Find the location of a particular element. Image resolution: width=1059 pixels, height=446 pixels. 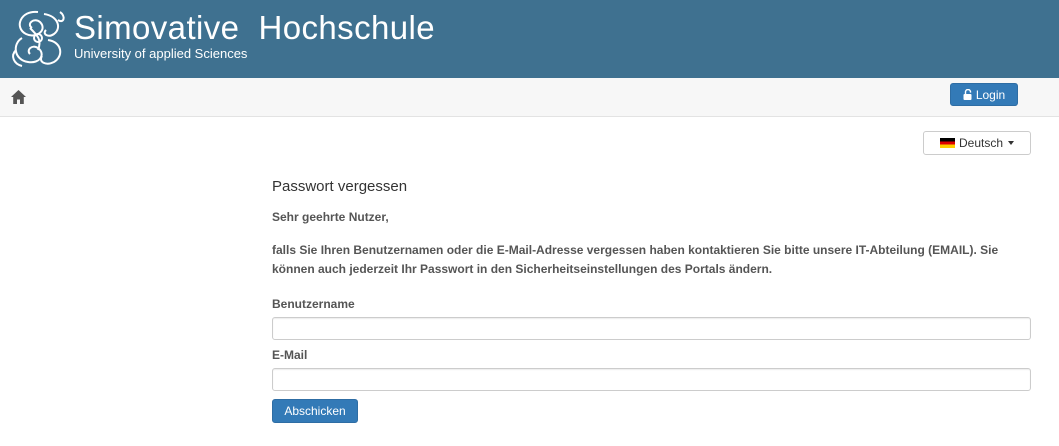

username-label: Benutzername is located at coordinates (313, 304).